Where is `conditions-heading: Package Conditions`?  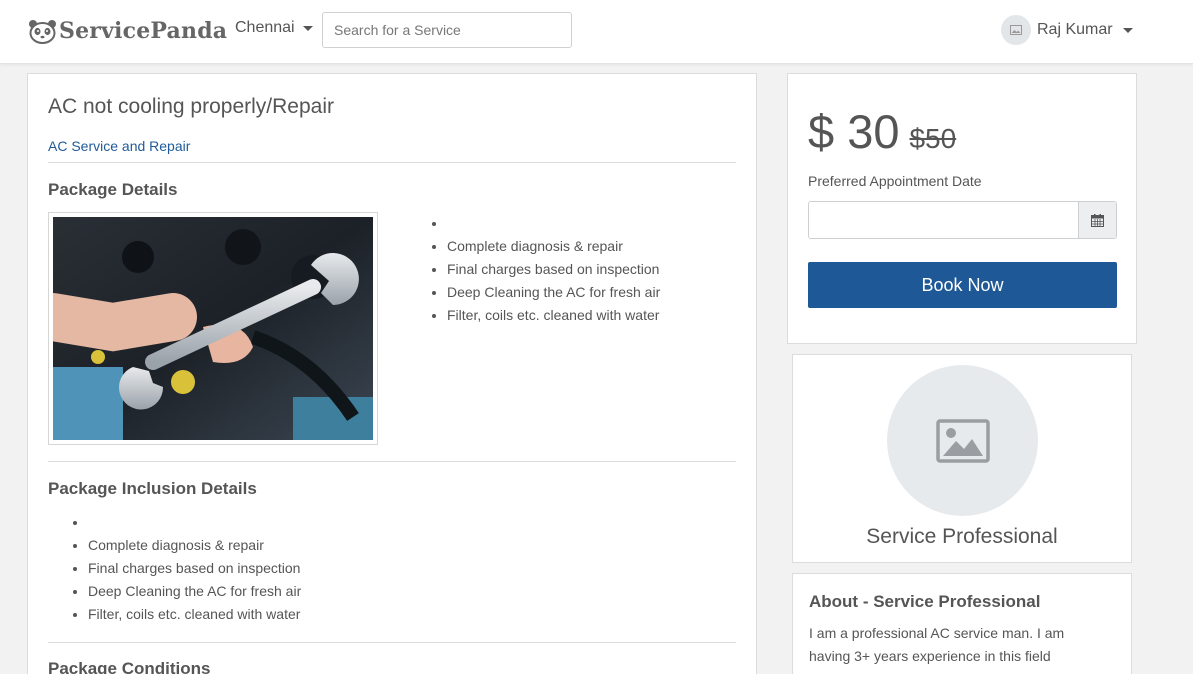
conditions-heading: Package Conditions is located at coordinates (129, 666).